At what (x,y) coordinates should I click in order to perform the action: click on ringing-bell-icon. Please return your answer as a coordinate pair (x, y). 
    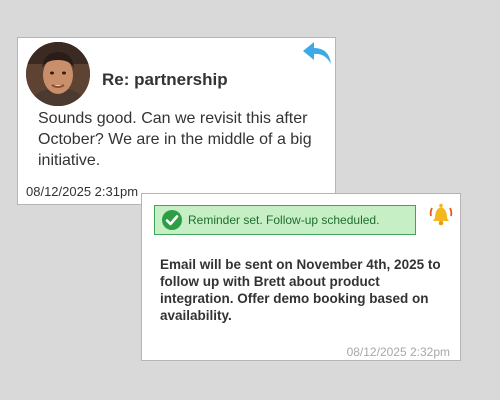
    Looking at the image, I should click on (441, 214).